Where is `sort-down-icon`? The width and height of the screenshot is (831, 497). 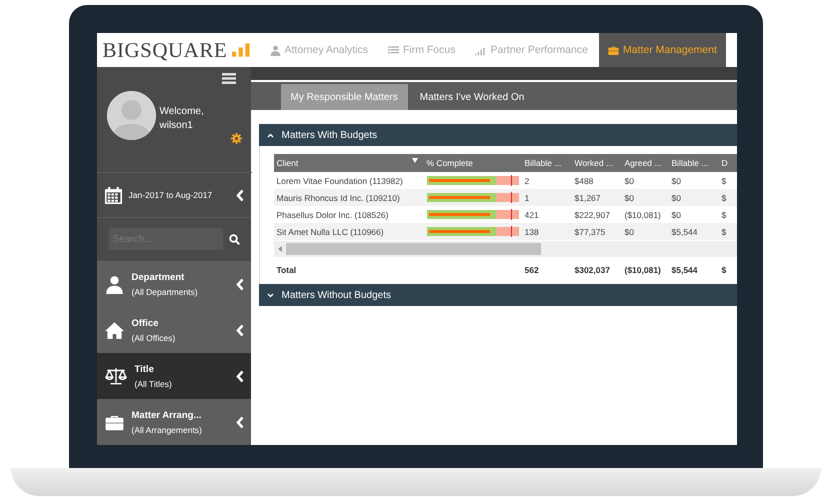
sort-down-icon is located at coordinates (415, 160).